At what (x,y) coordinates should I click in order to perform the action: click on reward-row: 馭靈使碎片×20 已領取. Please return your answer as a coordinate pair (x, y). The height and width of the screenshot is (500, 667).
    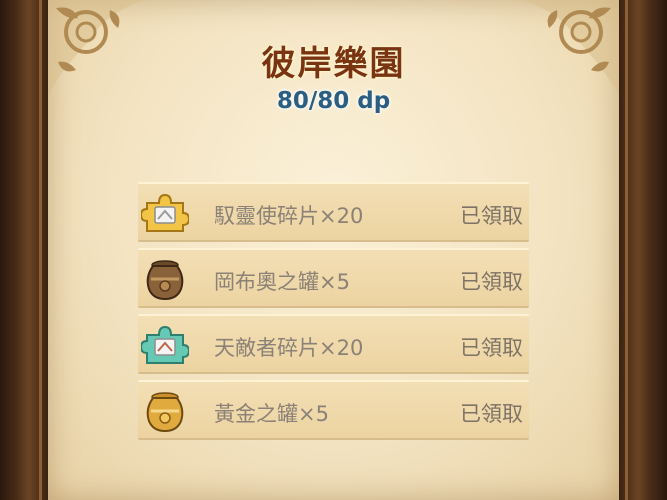
    Looking at the image, I should click on (333, 212).